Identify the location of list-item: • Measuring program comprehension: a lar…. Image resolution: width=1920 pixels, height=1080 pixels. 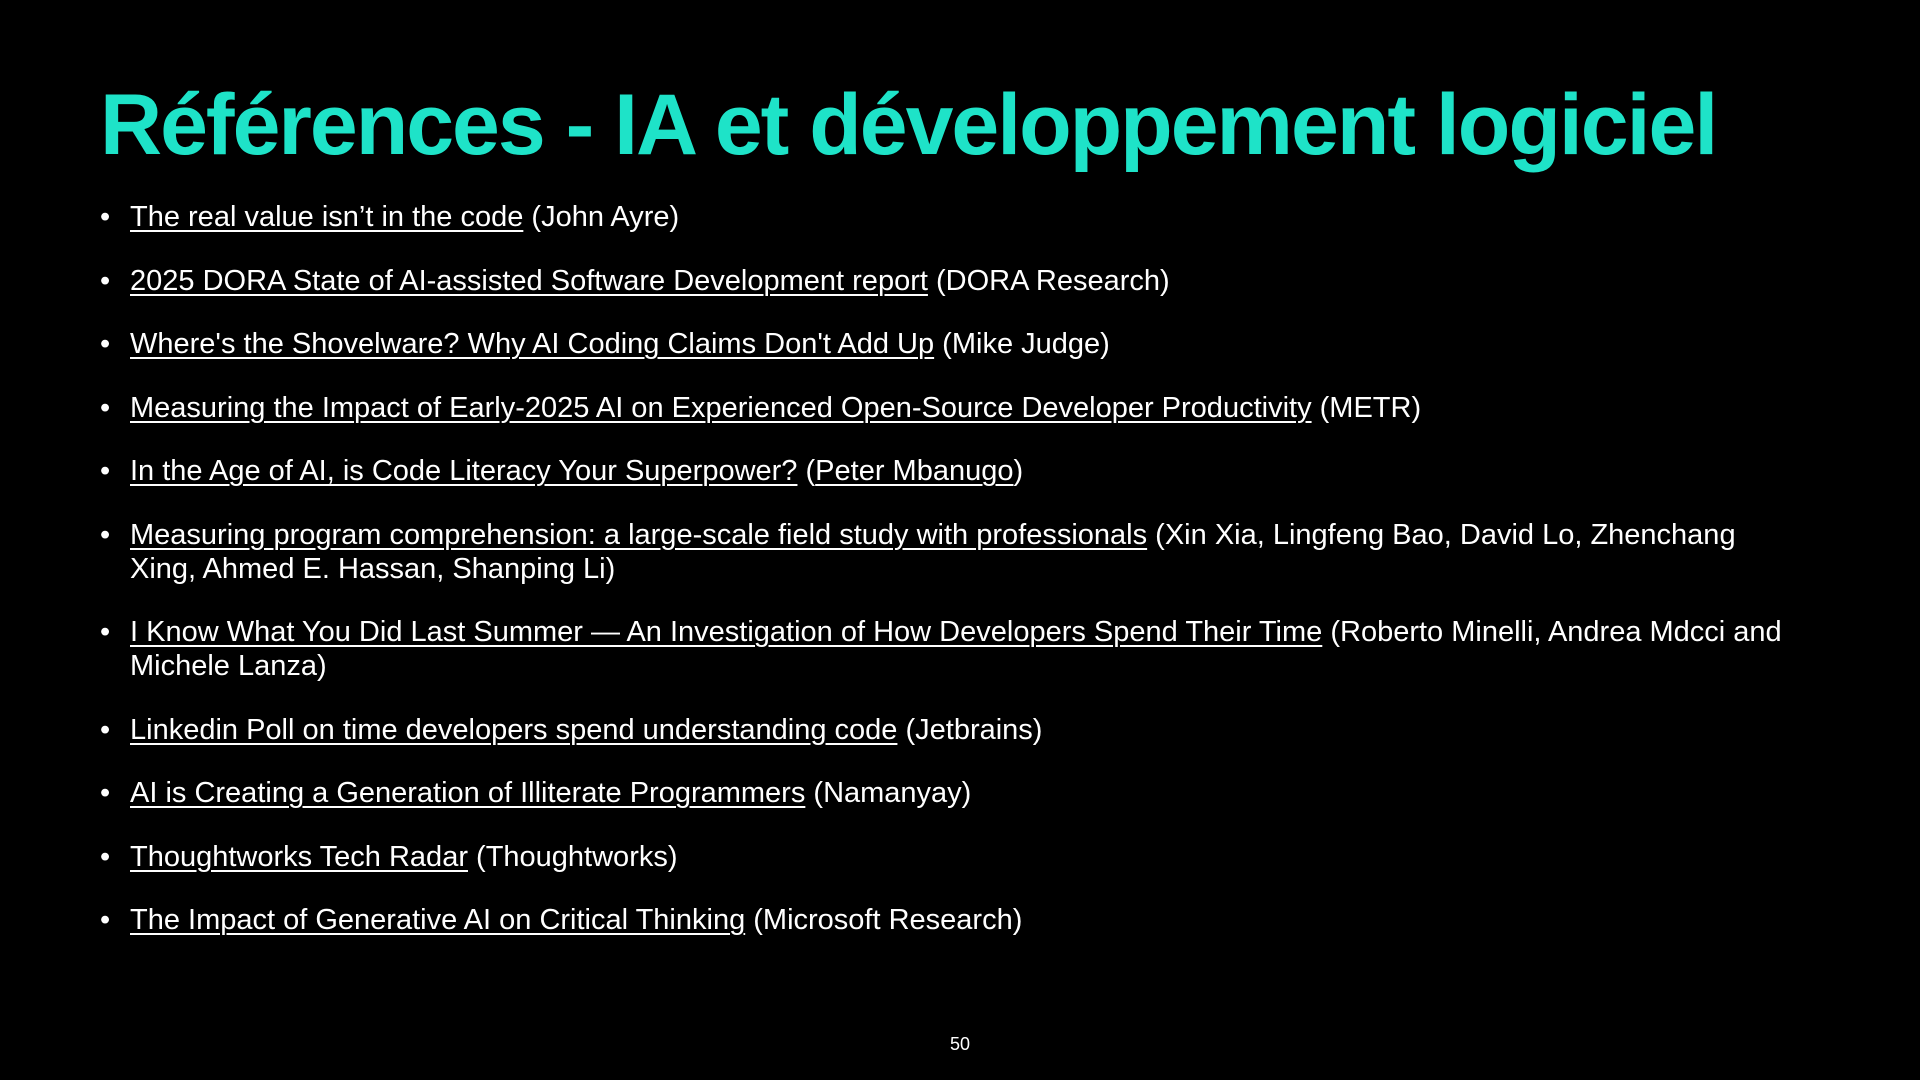
(950, 552).